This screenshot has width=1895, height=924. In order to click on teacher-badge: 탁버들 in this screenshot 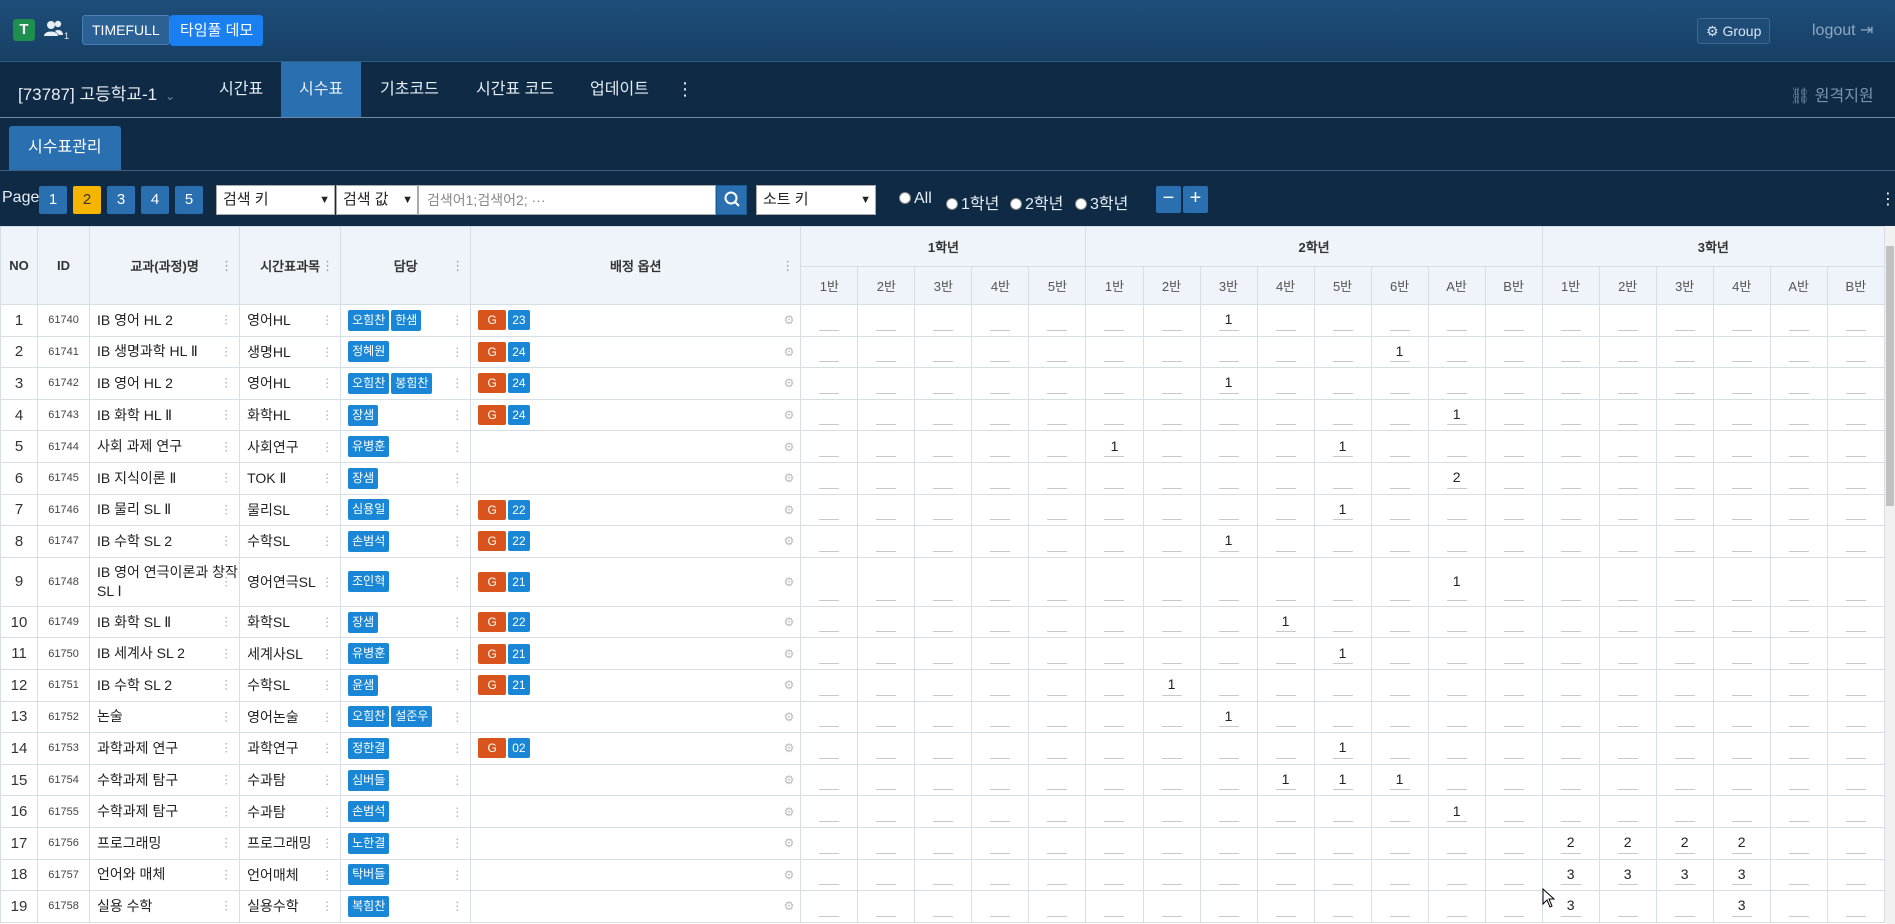, I will do `click(369, 875)`.